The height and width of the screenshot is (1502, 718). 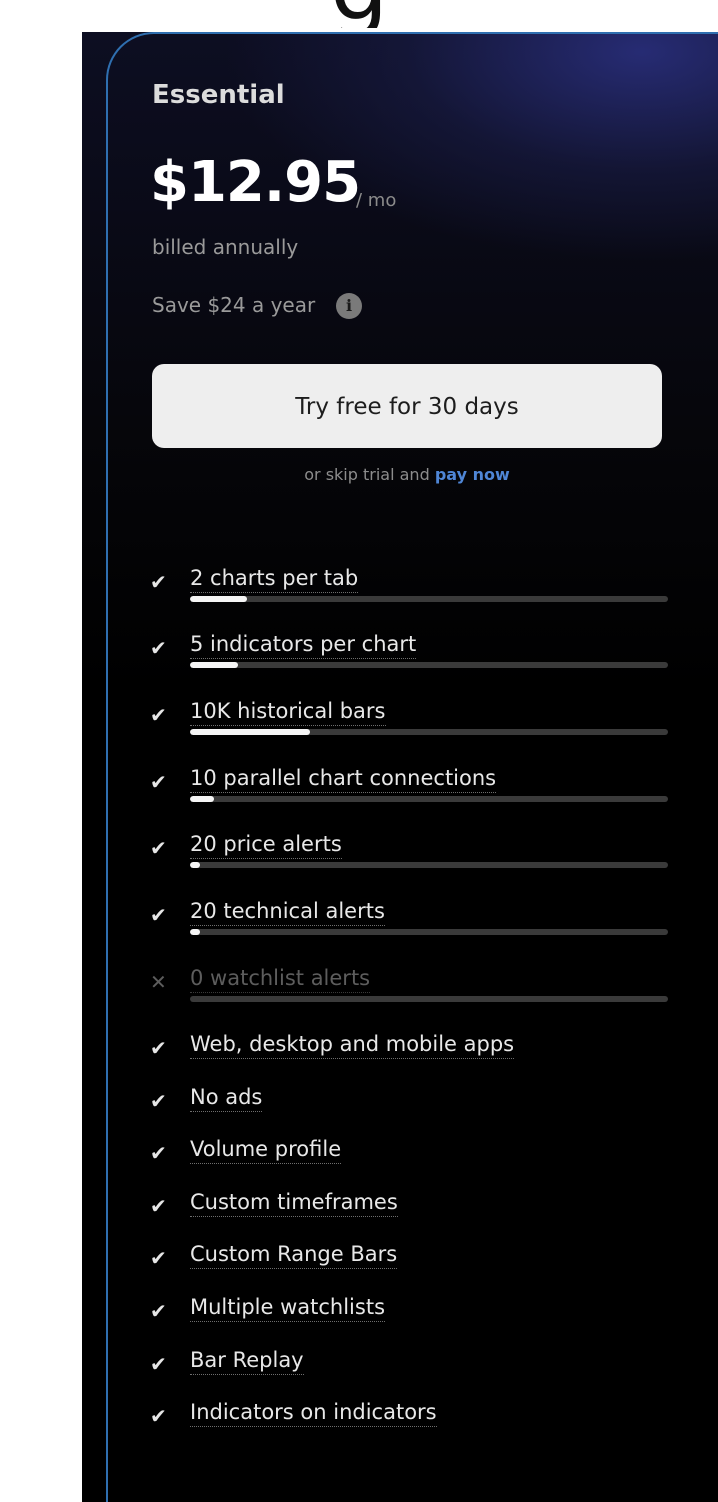 I want to click on cross-icon: ✕, so click(x=158, y=982).